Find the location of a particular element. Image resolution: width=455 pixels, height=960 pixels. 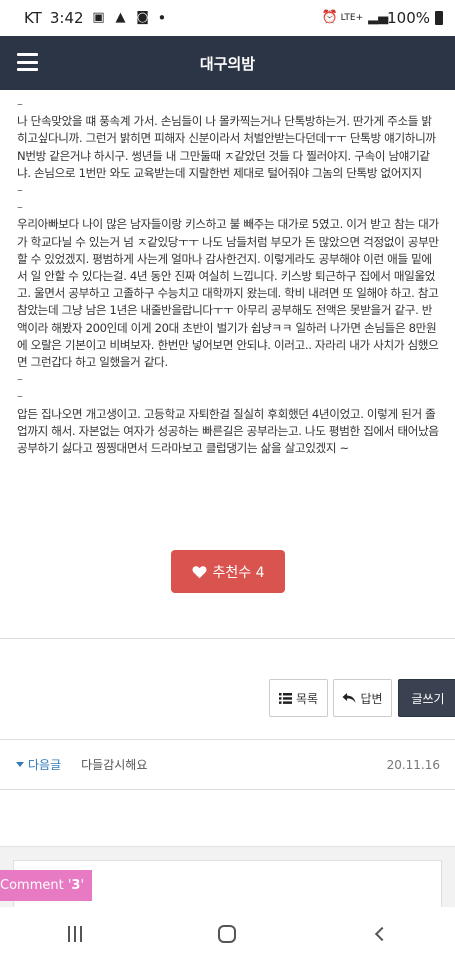

write-button-label: 글쓰기 is located at coordinates (428, 698).